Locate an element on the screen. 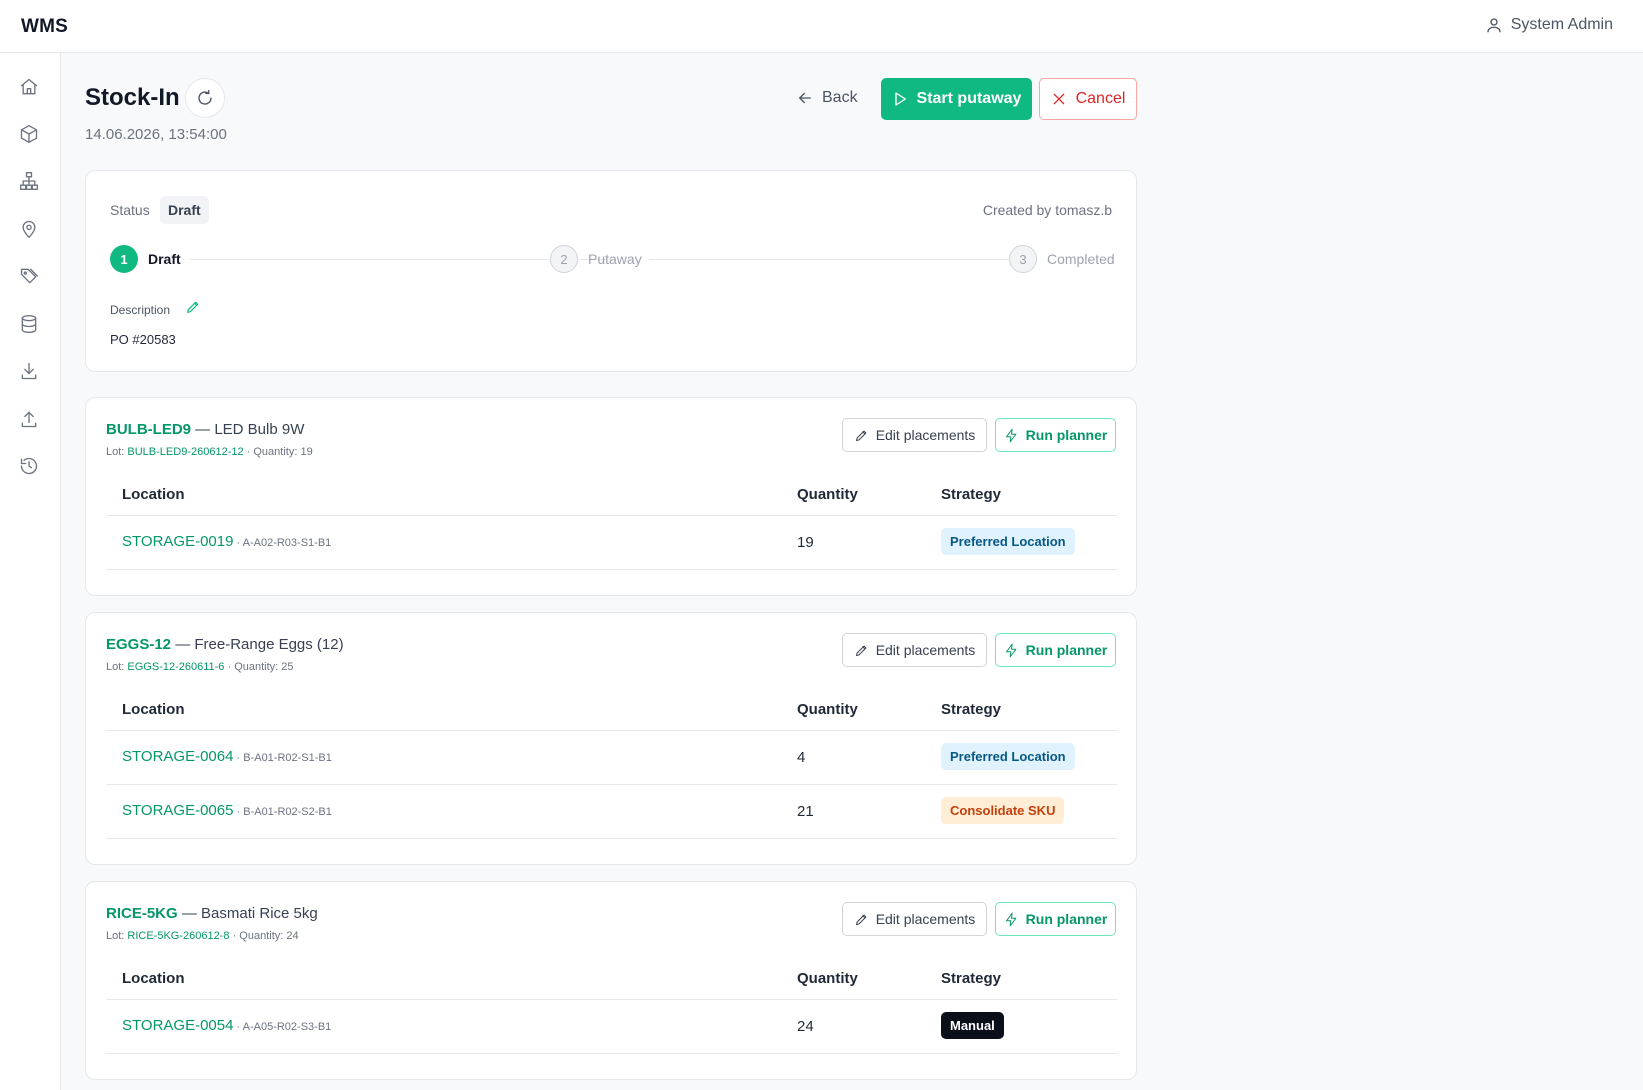  table-header: Location Quantity Strategy is located at coordinates (611, 495).